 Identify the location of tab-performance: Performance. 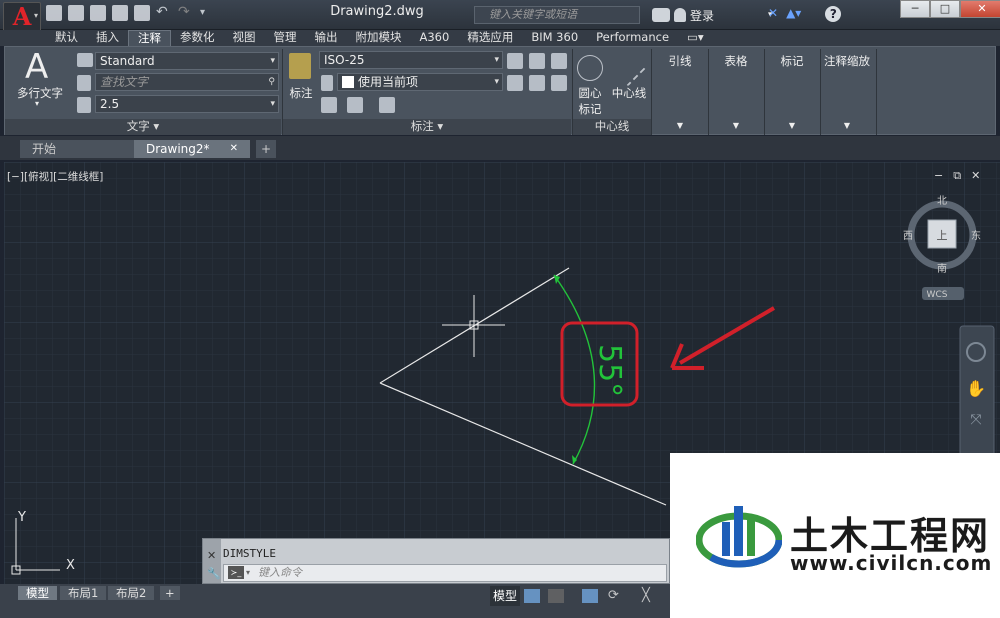
(632, 38).